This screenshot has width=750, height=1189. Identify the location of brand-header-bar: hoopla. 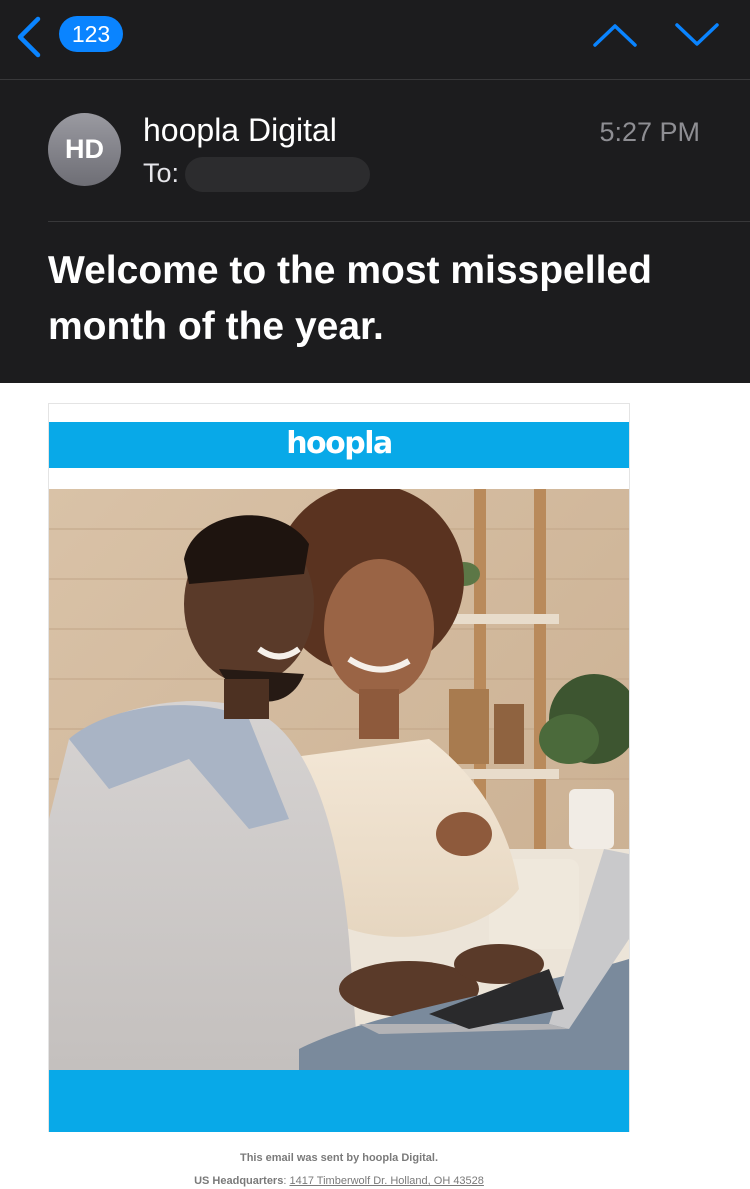
(339, 445).